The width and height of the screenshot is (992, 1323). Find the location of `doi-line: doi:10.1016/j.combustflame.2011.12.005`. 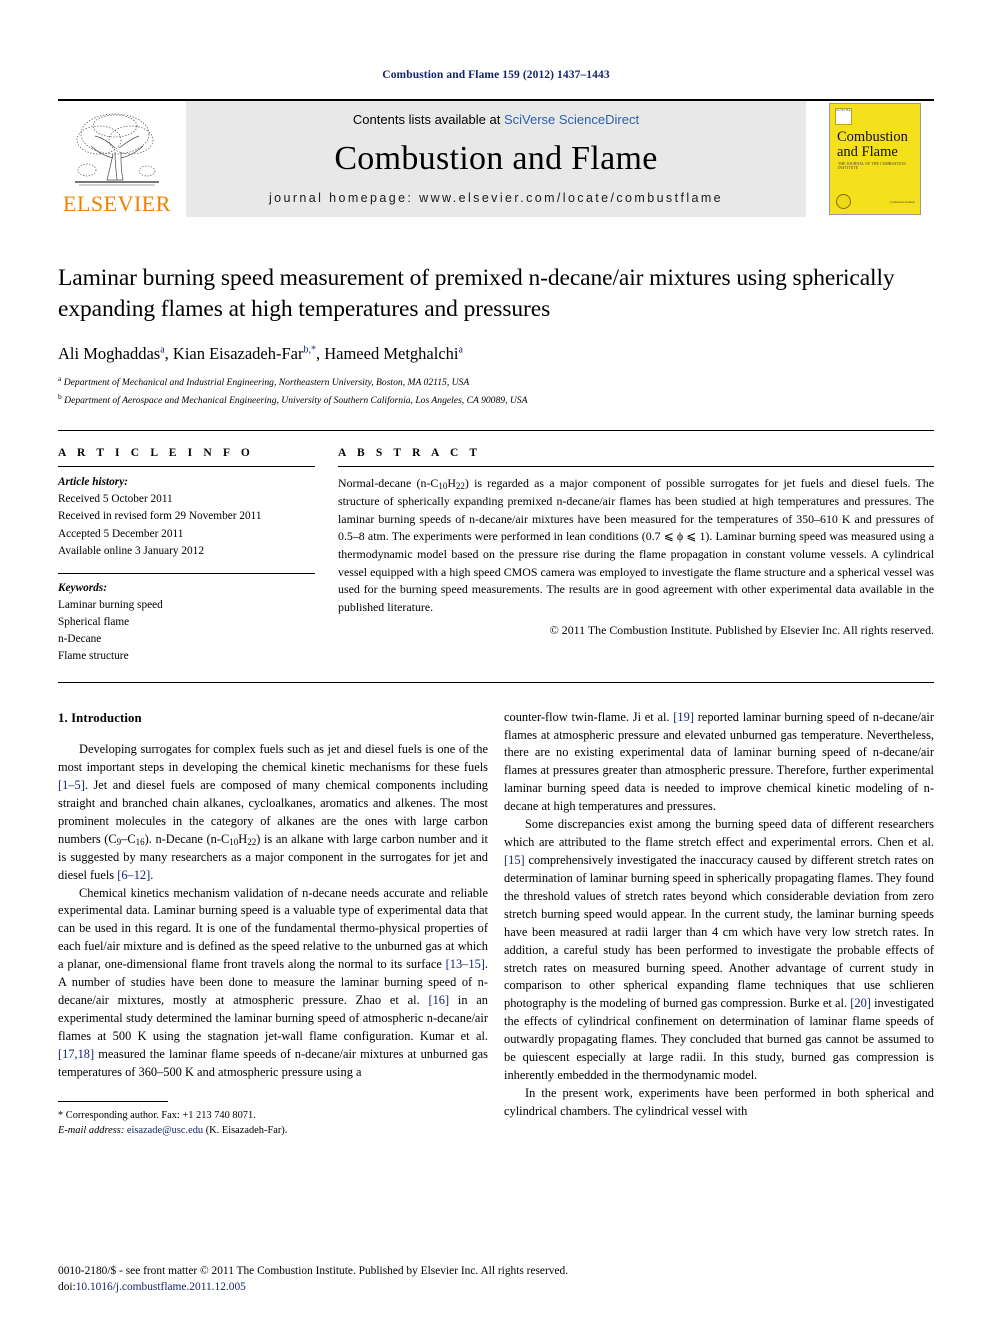

doi-line: doi:10.1016/j.combustflame.2011.12.005 is located at coordinates (496, 1287).